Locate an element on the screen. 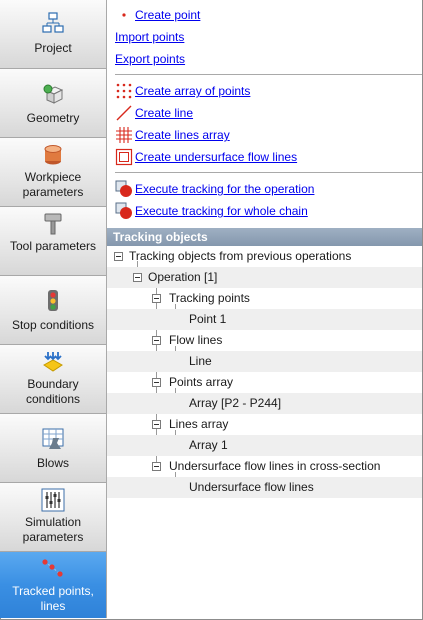 The height and width of the screenshot is (620, 423). create-point-action: Create point is located at coordinates (157, 15).